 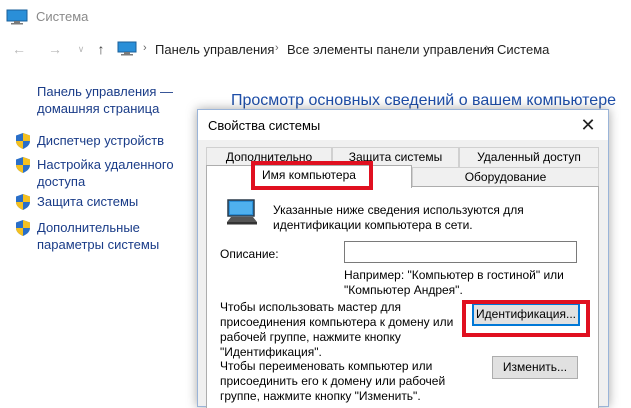 What do you see at coordinates (315, 17) in the screenshot?
I see `window-titlebar: Система` at bounding box center [315, 17].